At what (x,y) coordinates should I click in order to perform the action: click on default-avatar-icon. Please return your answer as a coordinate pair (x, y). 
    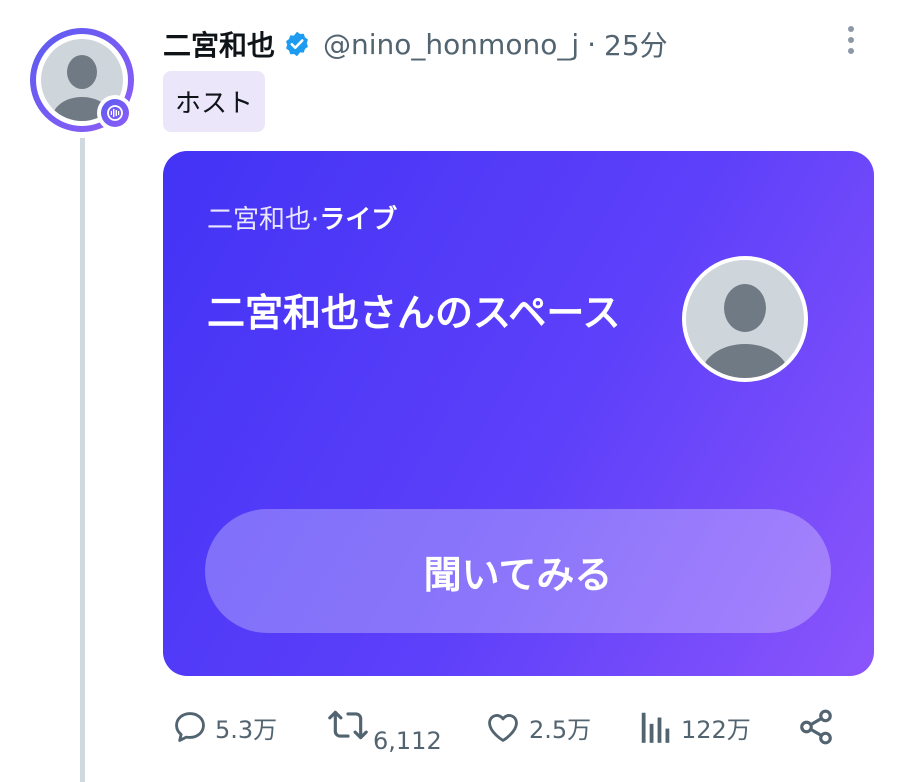
    Looking at the image, I should click on (745, 331).